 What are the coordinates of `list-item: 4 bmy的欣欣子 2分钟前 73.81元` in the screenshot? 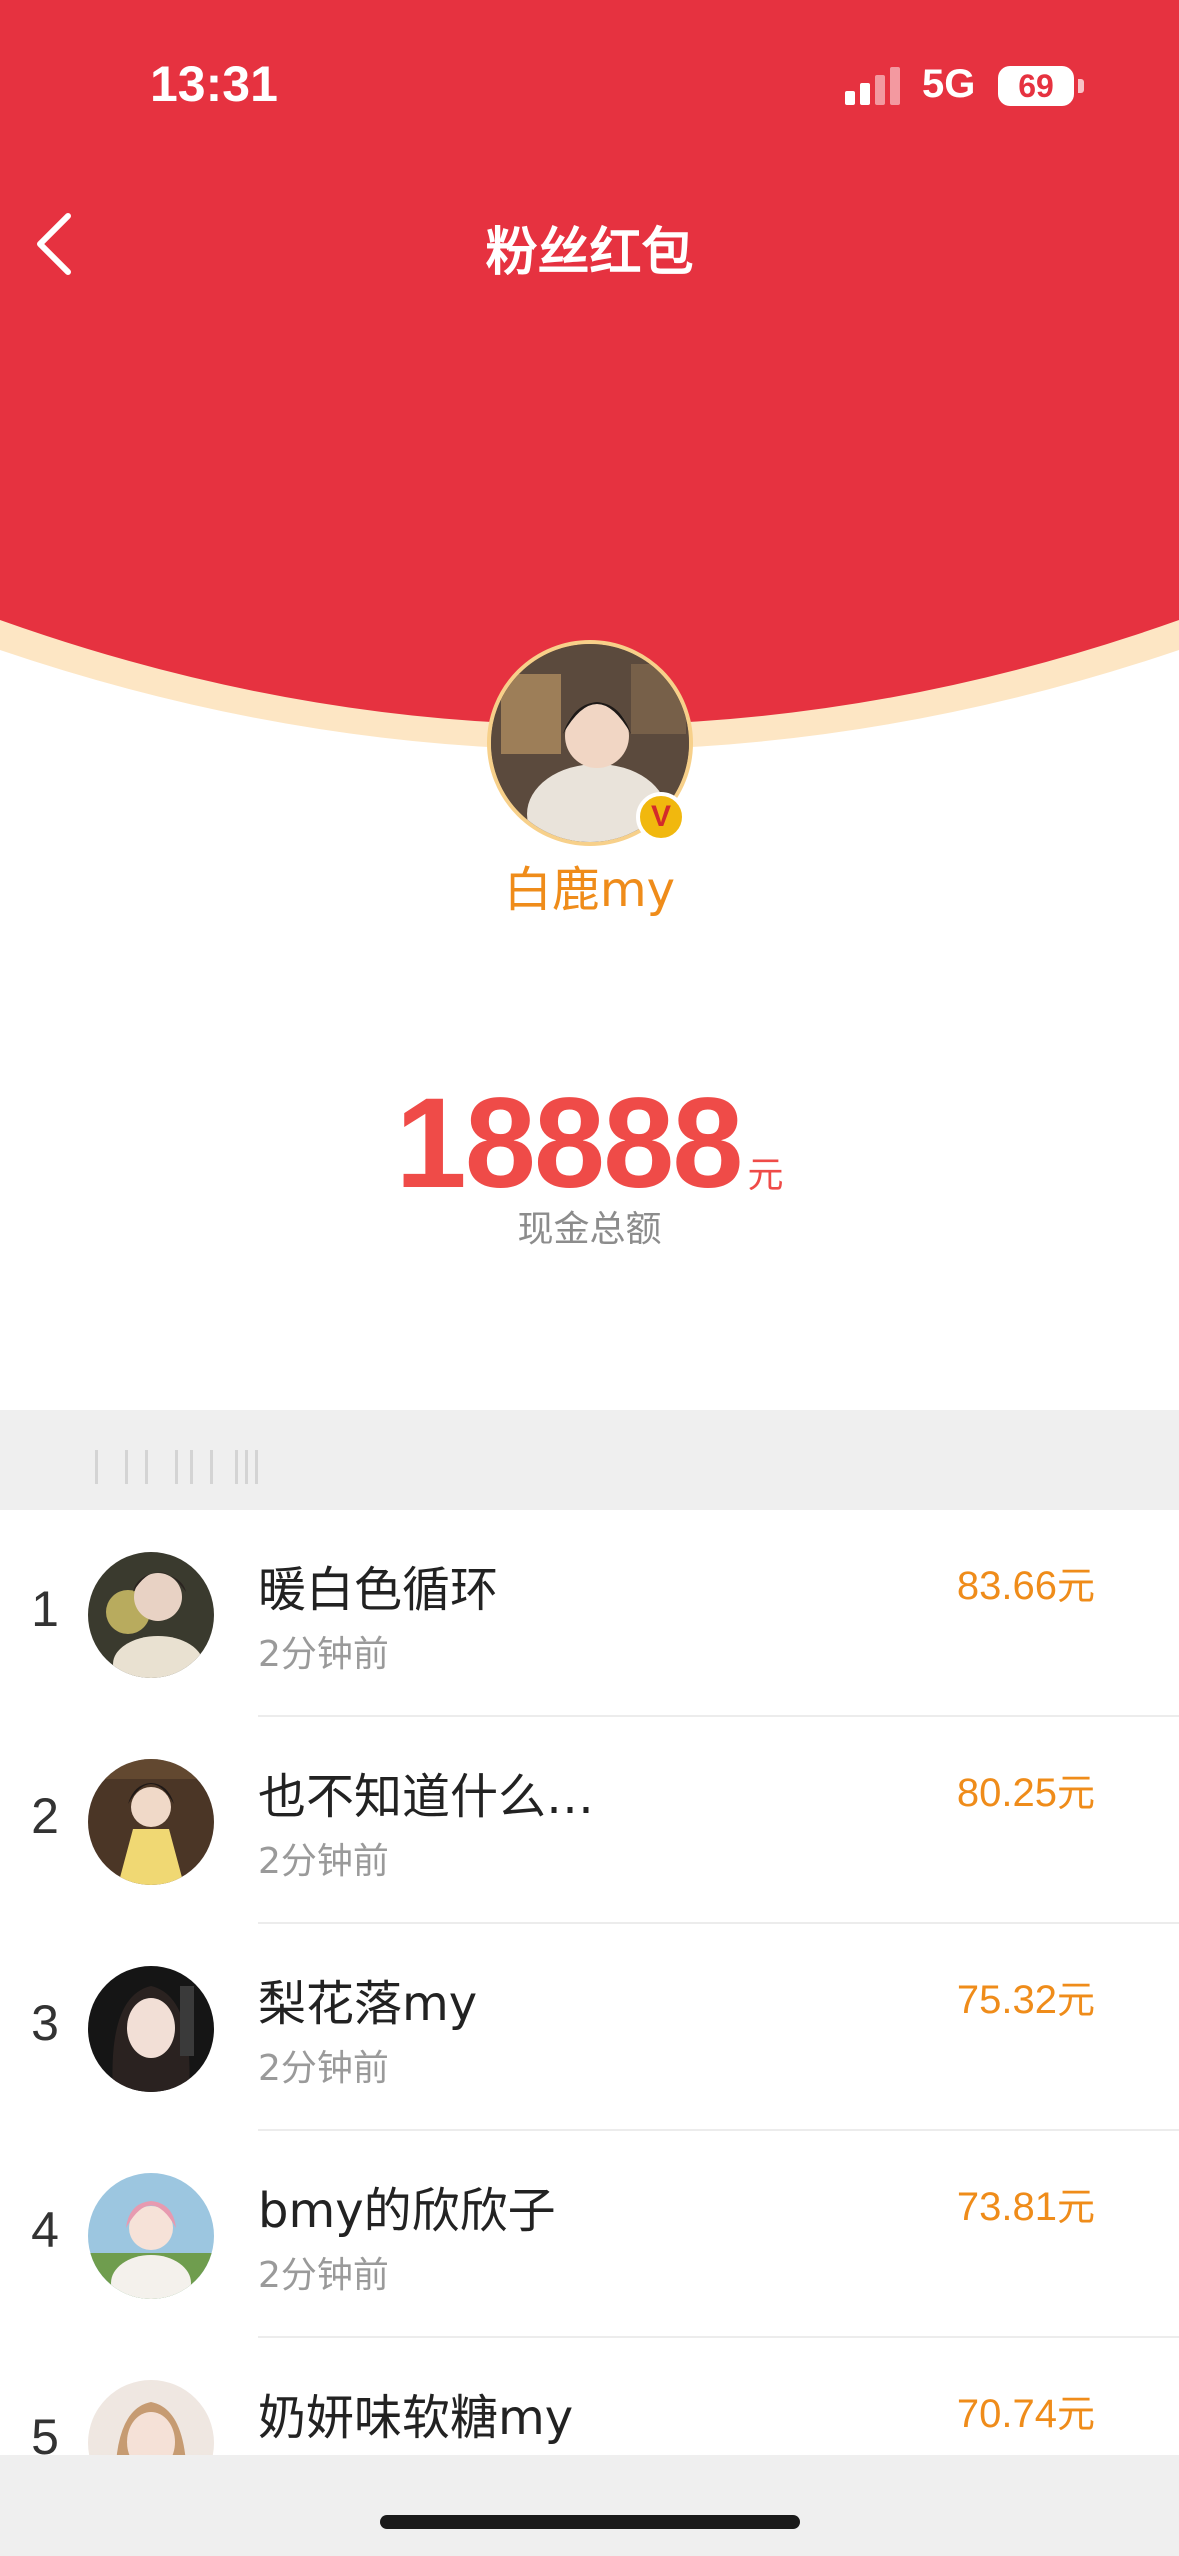 It's located at (589, 2234).